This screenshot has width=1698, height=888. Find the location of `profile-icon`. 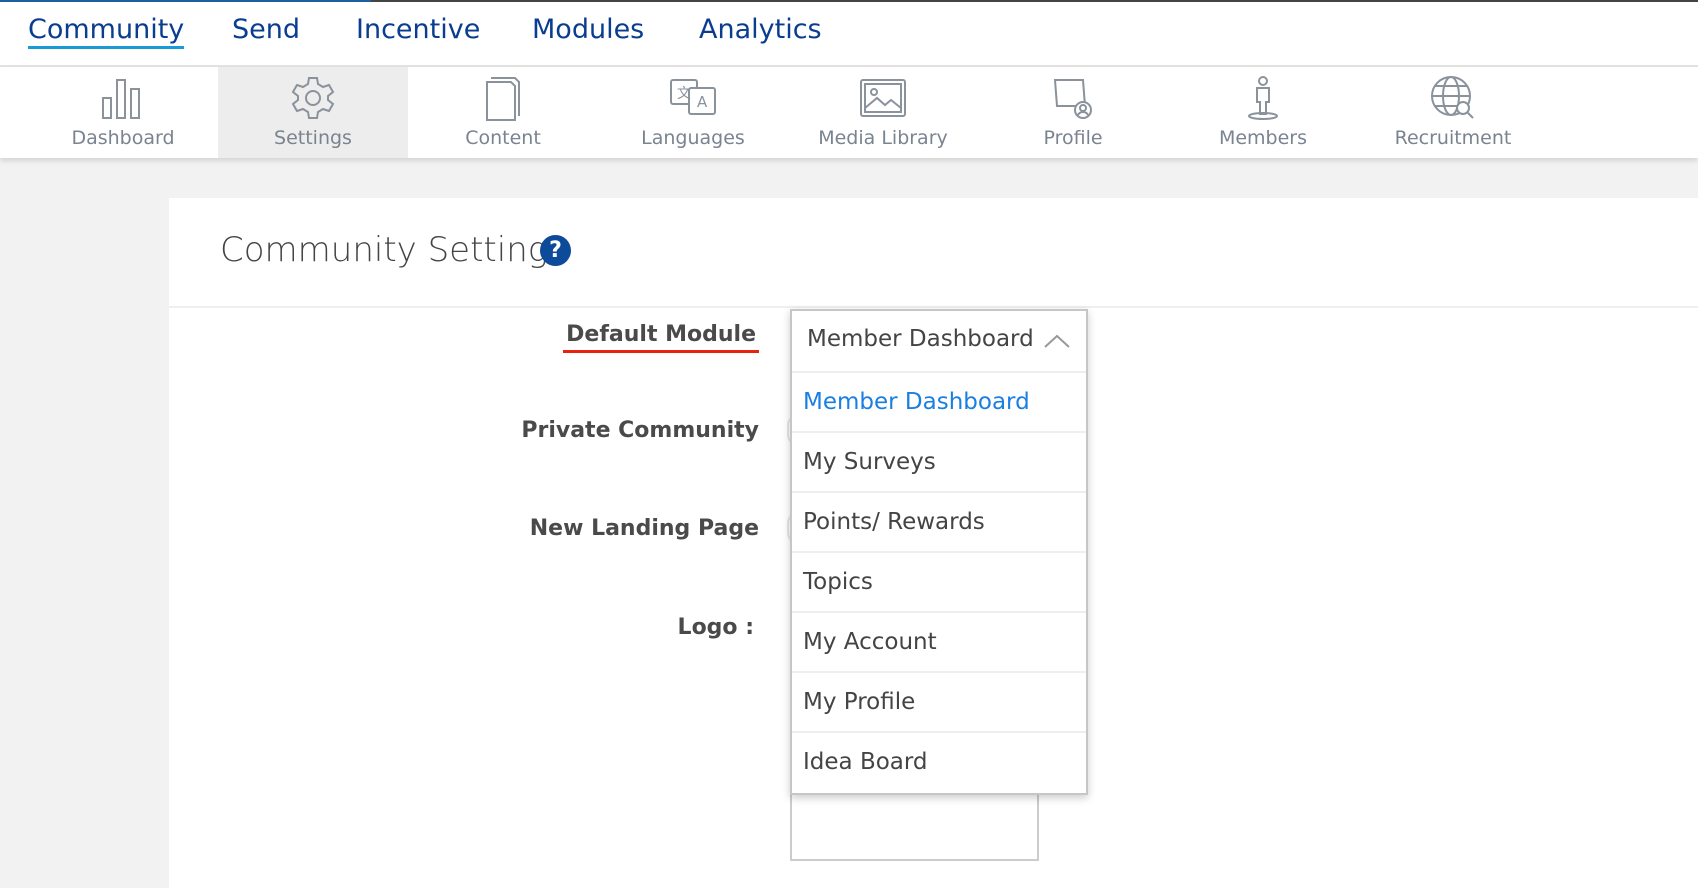

profile-icon is located at coordinates (1072, 99).